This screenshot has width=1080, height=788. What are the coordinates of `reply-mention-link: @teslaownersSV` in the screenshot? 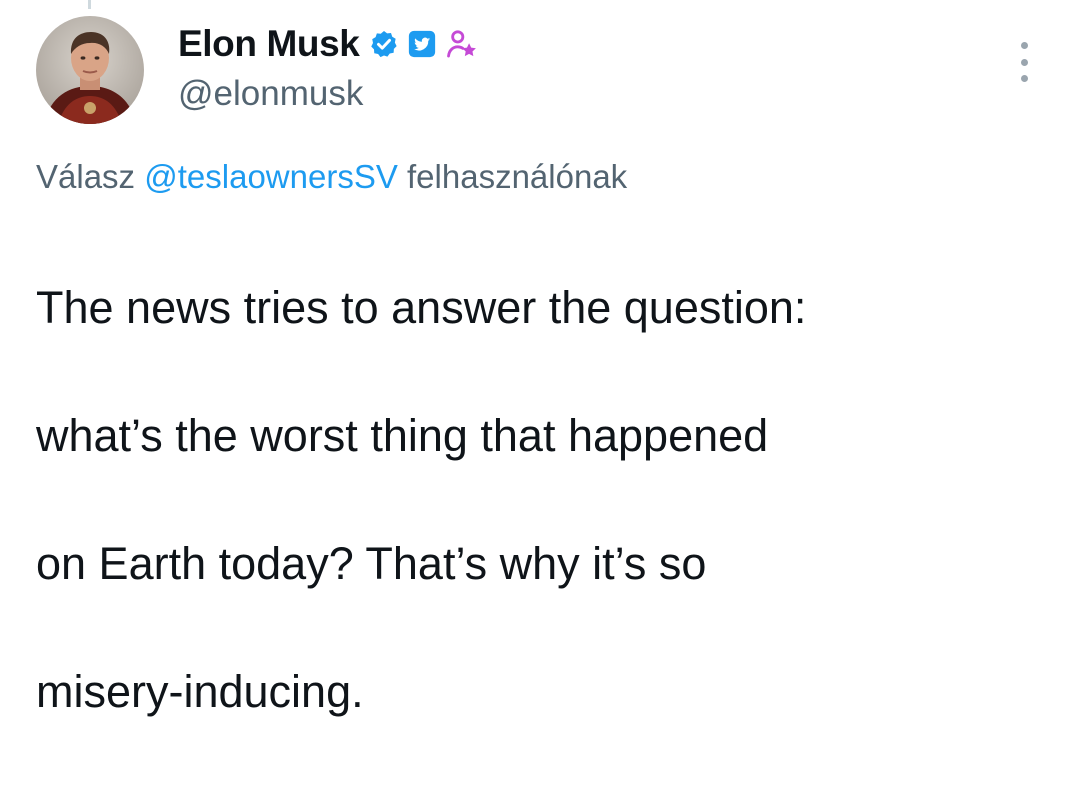 It's located at (271, 176).